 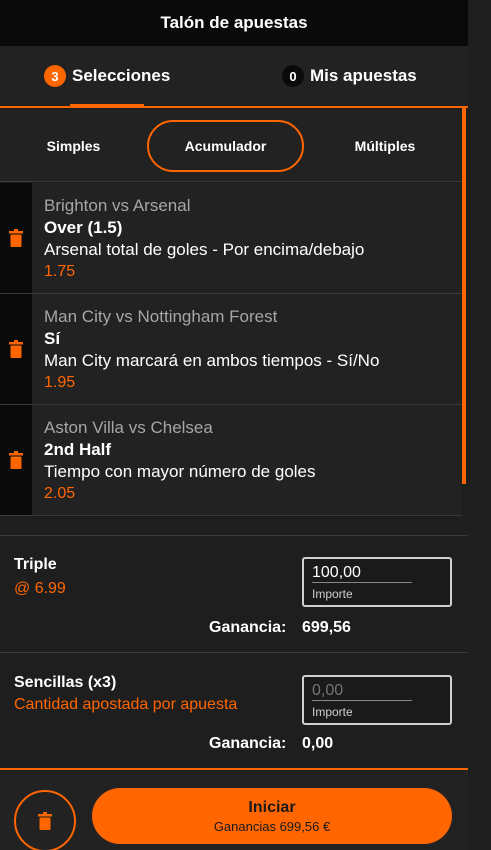 I want to click on betslip-title: Talón de apuestas, so click(x=234, y=22).